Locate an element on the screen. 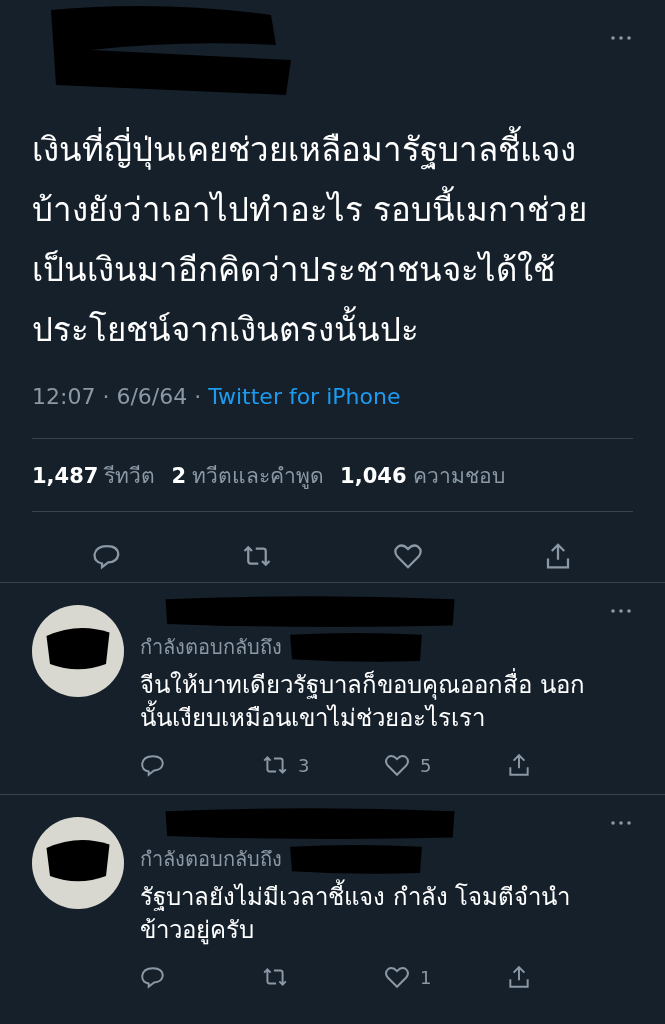 Image resolution: width=665 pixels, height=1024 pixels. like-count: 1 is located at coordinates (426, 977).